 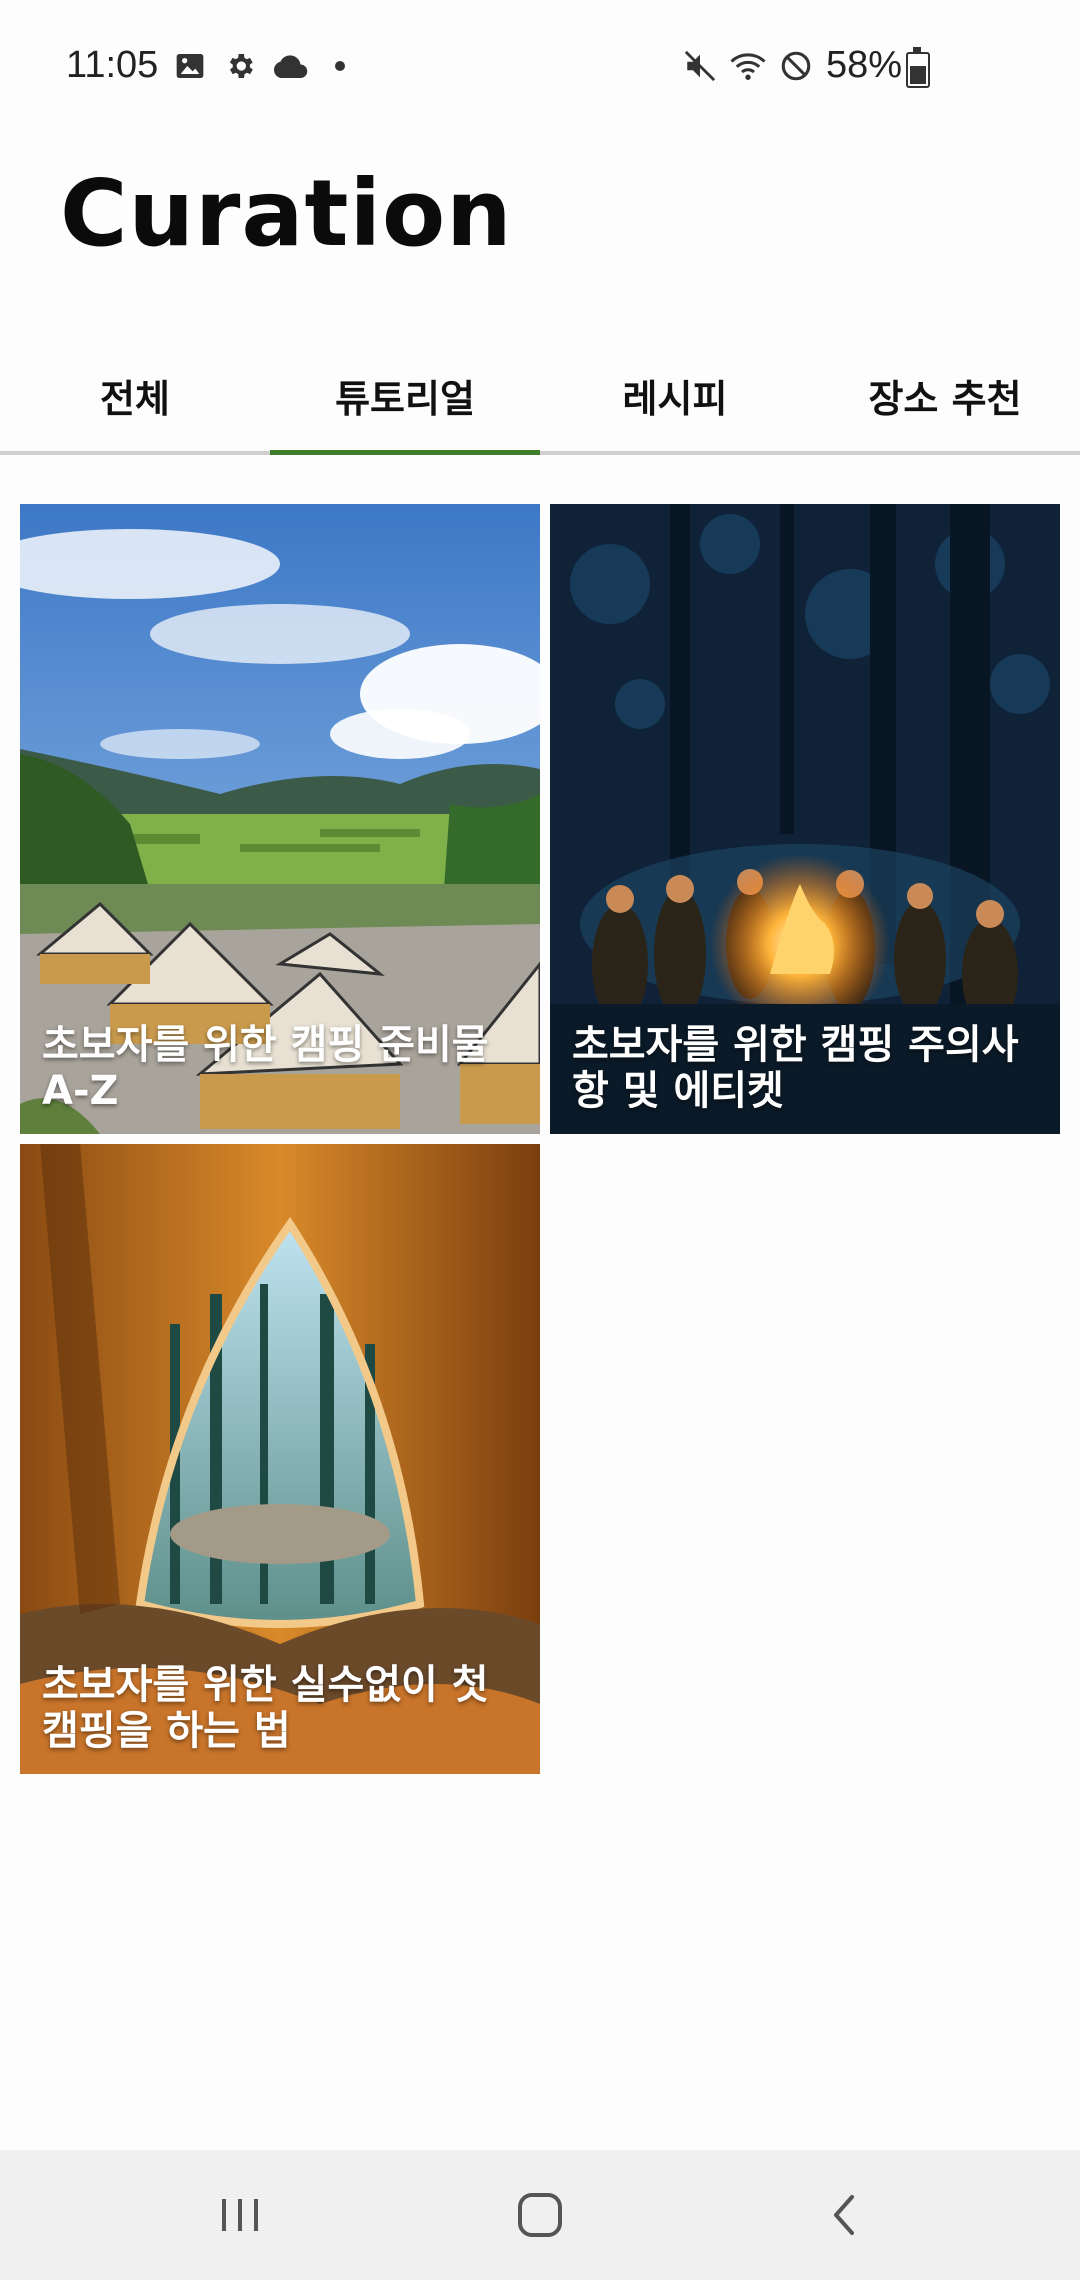 I want to click on wifi-icon, so click(x=748, y=66).